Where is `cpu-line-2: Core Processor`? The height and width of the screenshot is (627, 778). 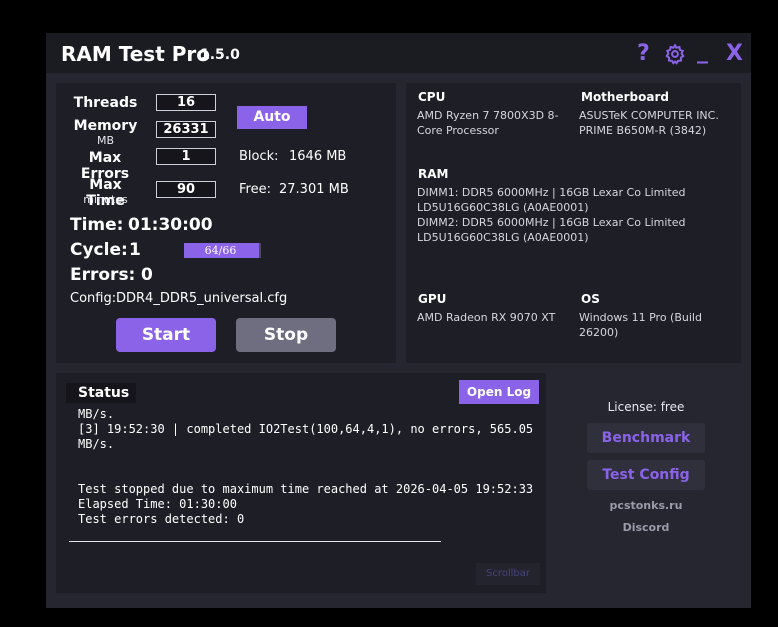
cpu-line-2: Core Processor is located at coordinates (458, 130).